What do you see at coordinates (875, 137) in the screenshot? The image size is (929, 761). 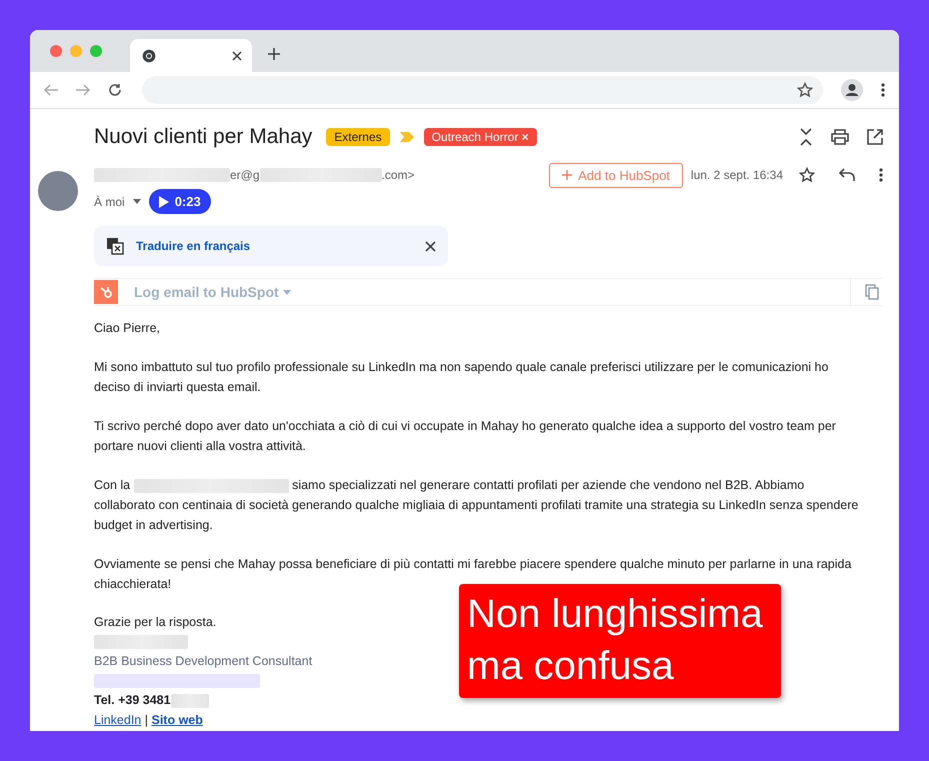 I see `open-new-window-icon` at bounding box center [875, 137].